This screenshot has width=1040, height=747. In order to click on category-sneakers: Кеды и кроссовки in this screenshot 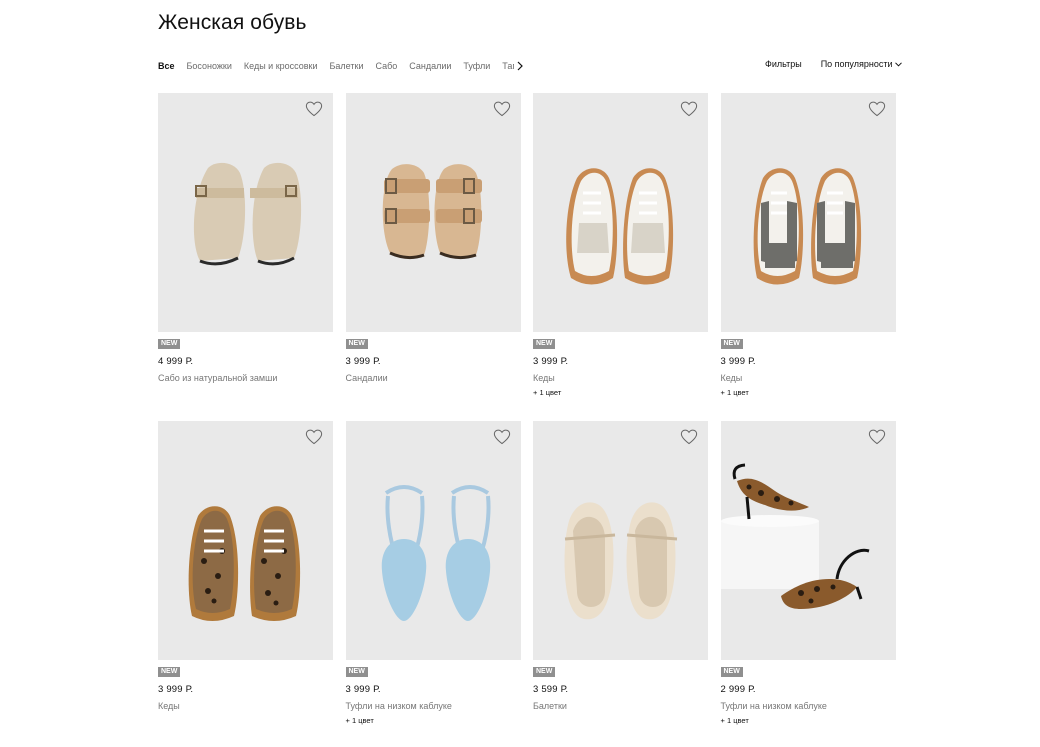, I will do `click(281, 66)`.